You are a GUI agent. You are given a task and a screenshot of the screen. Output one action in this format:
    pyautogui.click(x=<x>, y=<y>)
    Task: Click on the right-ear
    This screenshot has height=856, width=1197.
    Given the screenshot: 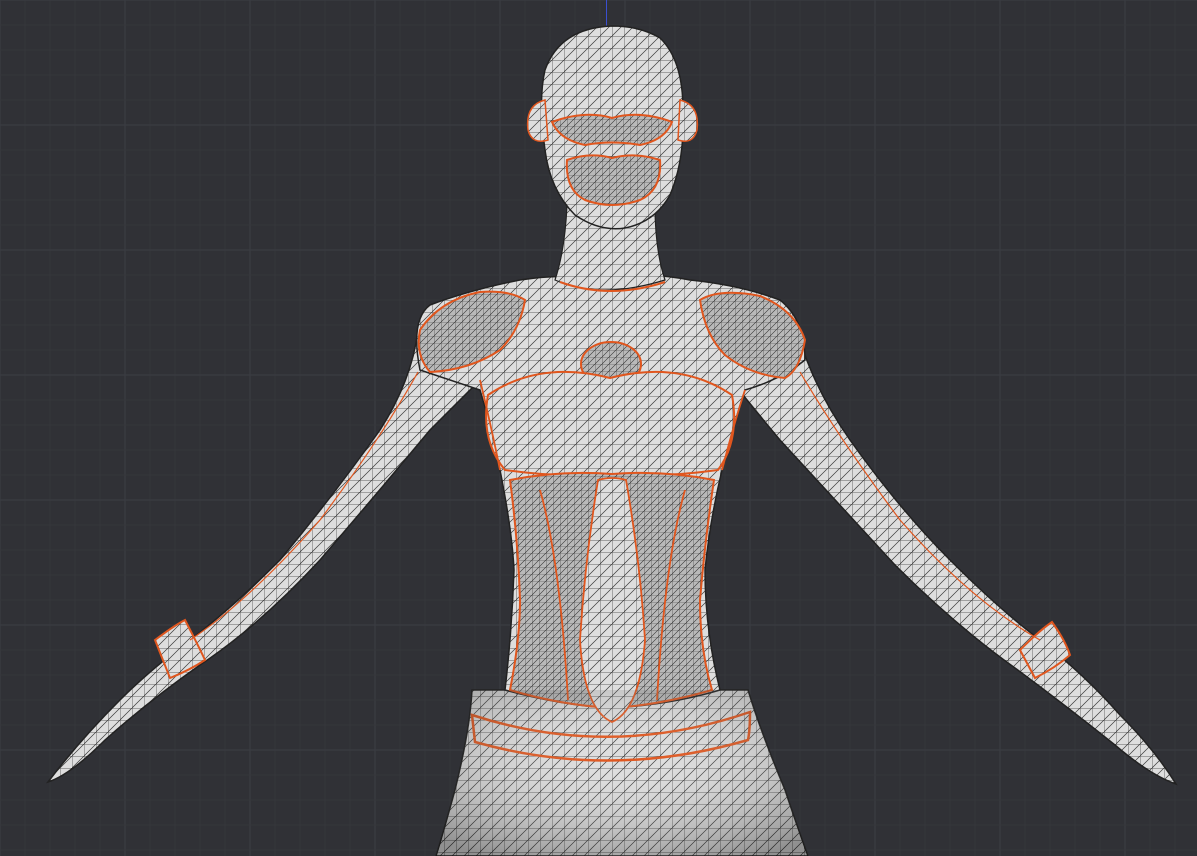 What is the action you would take?
    pyautogui.click(x=688, y=120)
    